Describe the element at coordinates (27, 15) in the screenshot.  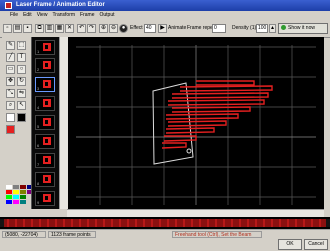
I see `menu-edit: Edit` at that location.